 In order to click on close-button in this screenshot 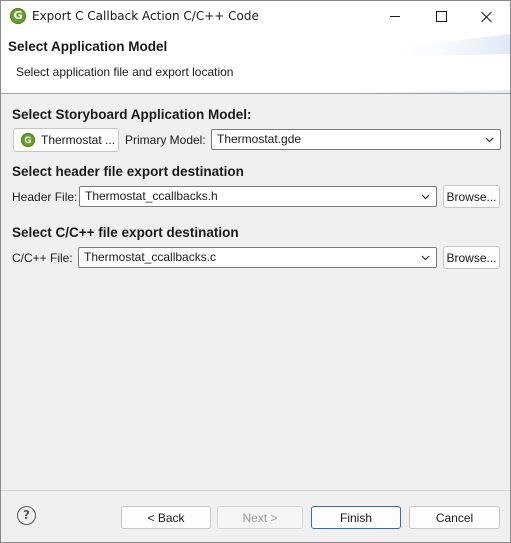, I will do `click(487, 16)`.